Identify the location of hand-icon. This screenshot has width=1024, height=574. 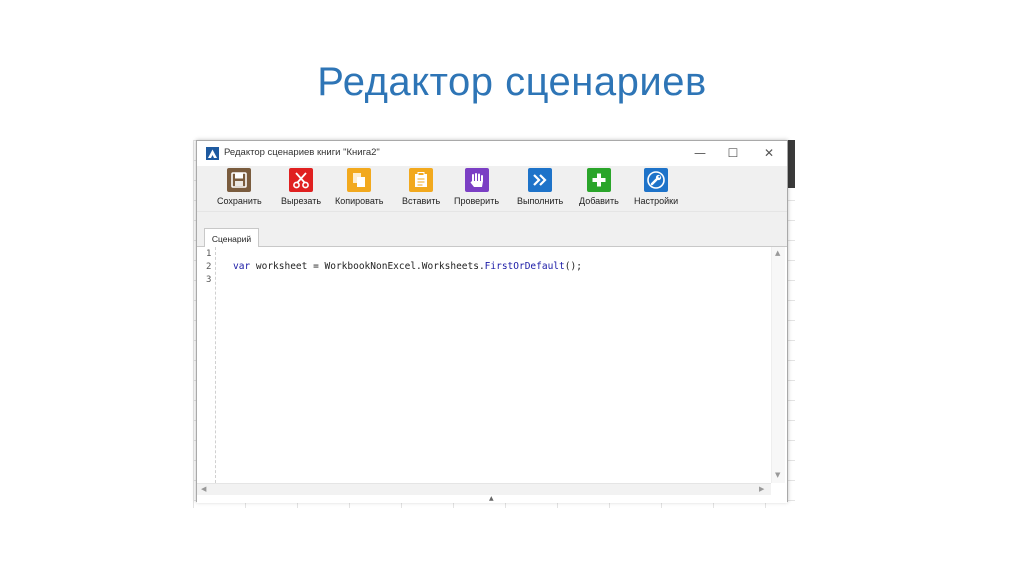
(476, 180).